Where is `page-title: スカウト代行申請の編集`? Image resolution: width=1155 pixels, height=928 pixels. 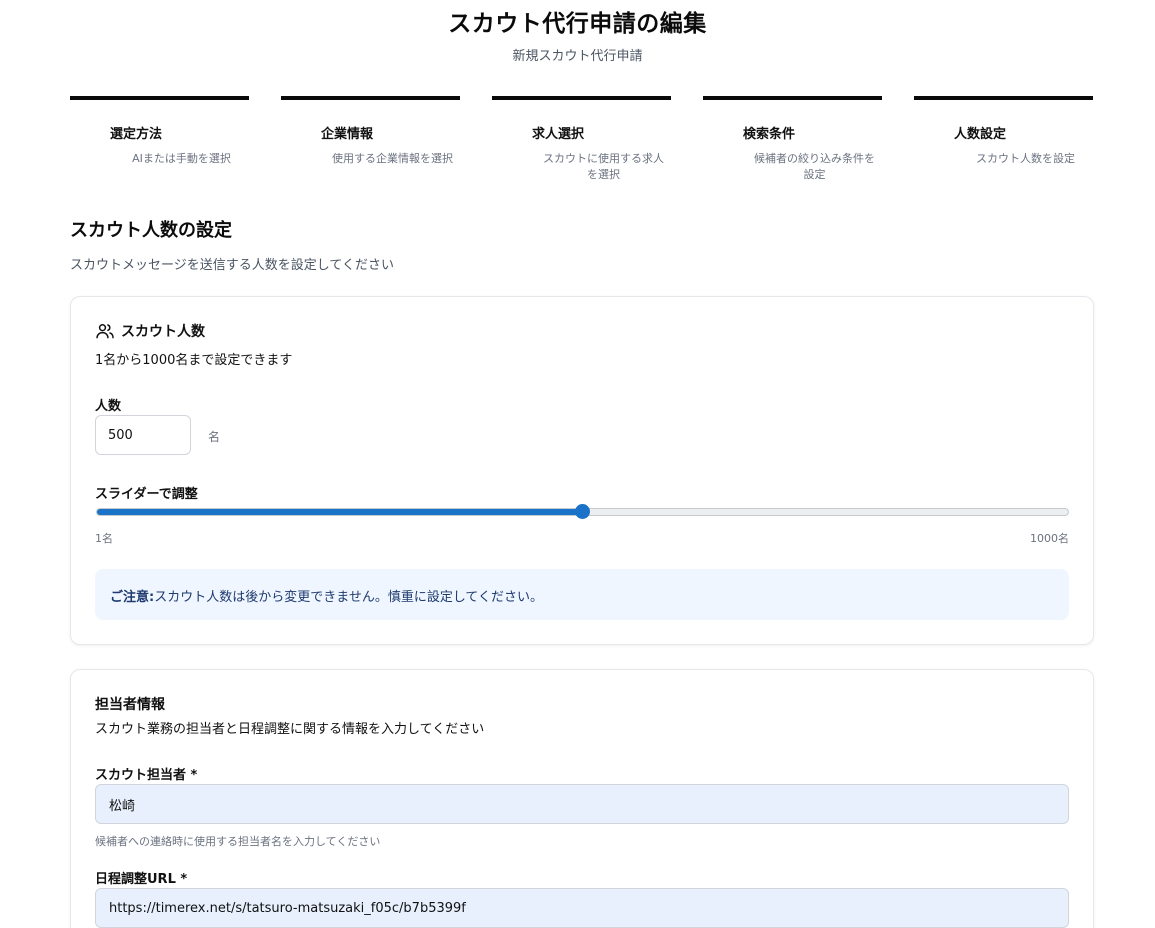 page-title: スカウト代行申請の編集 is located at coordinates (577, 24).